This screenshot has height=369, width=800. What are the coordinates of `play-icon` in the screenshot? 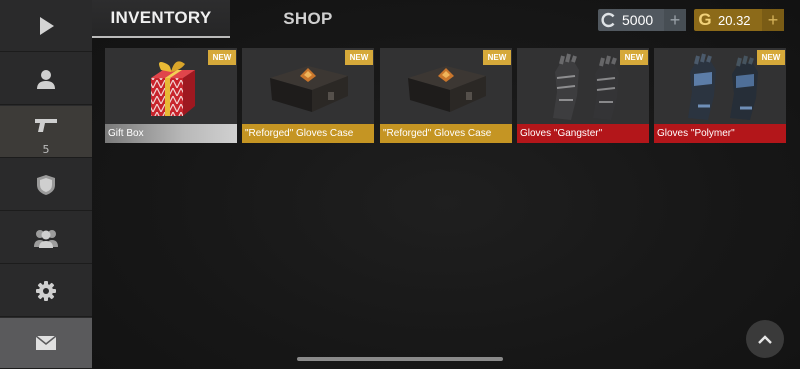 It's located at (47, 25).